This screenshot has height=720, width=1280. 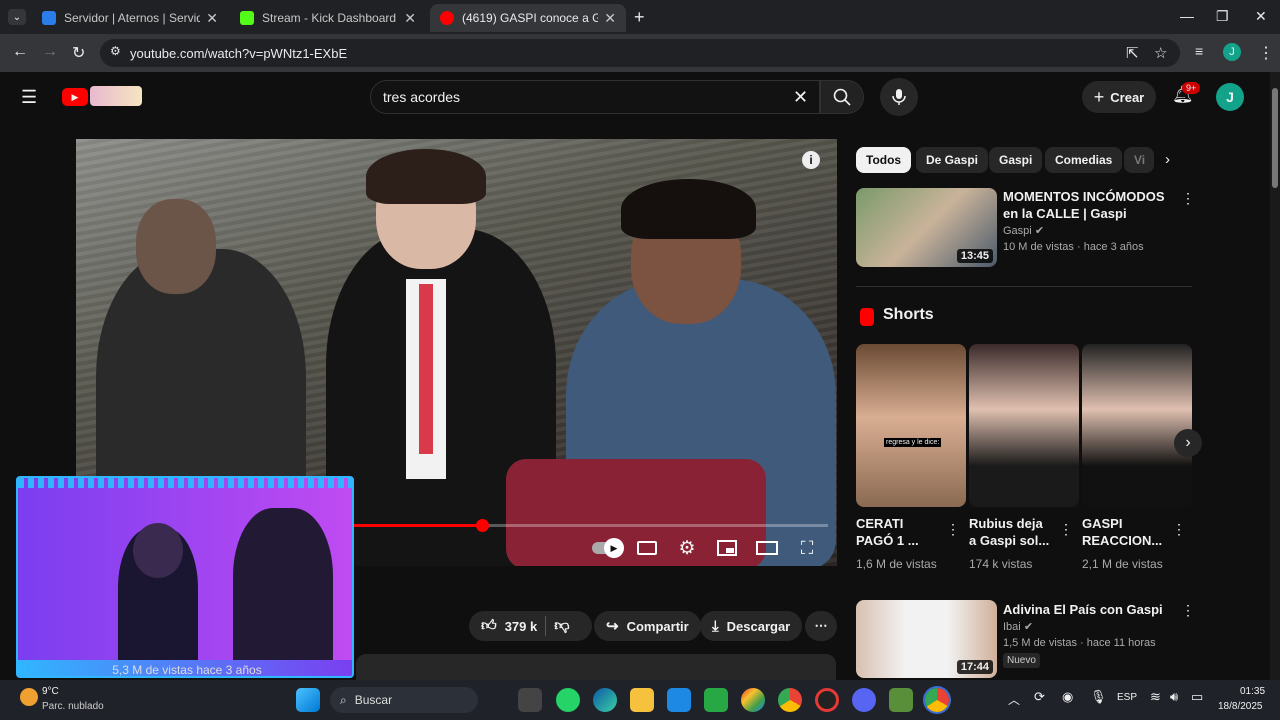 I want to click on volume-icon: 🔊︎, so click(x=1174, y=697).